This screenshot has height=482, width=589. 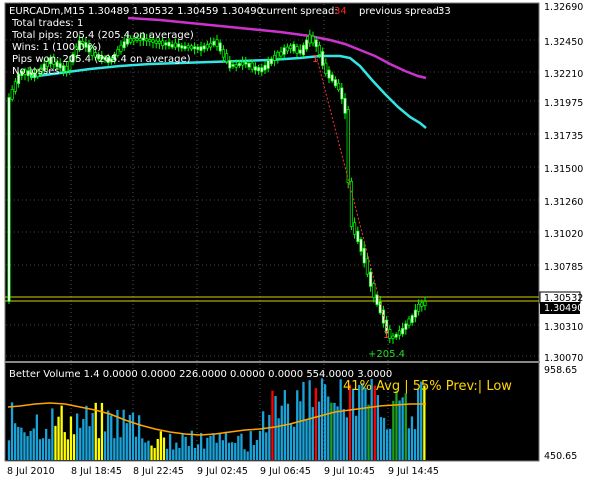 What do you see at coordinates (560, 456) in the screenshot?
I see `volume-axis-min: 450.65` at bounding box center [560, 456].